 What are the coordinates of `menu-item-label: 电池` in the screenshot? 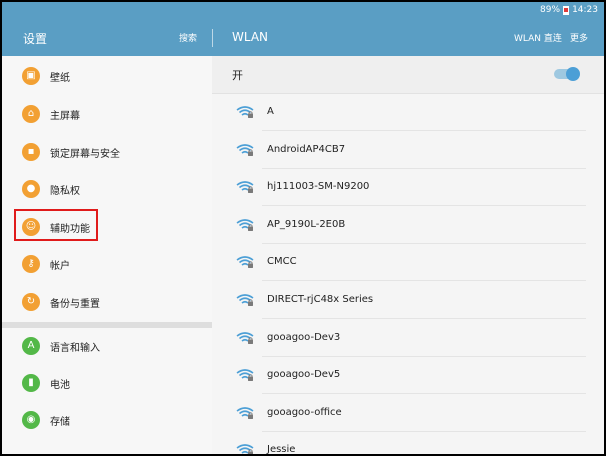 It's located at (60, 385).